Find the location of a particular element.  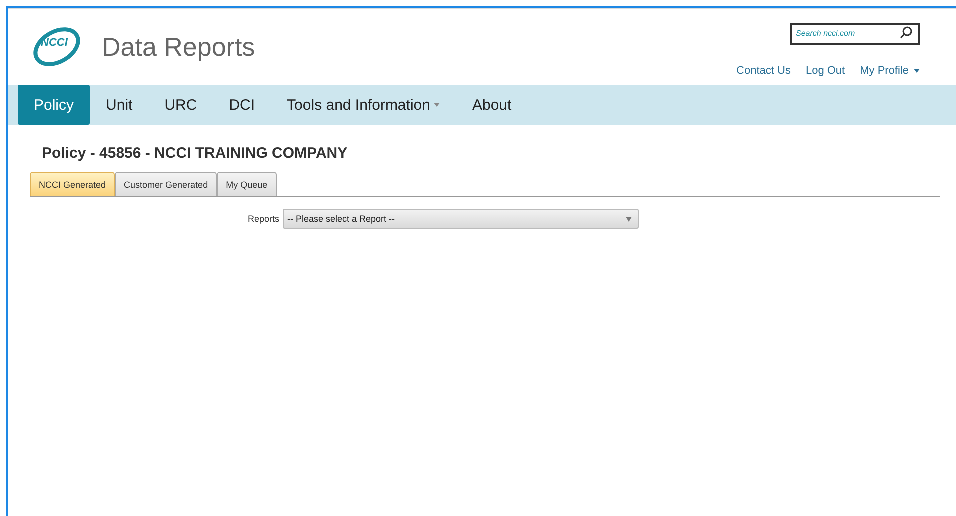

caret-icon is located at coordinates (629, 219).